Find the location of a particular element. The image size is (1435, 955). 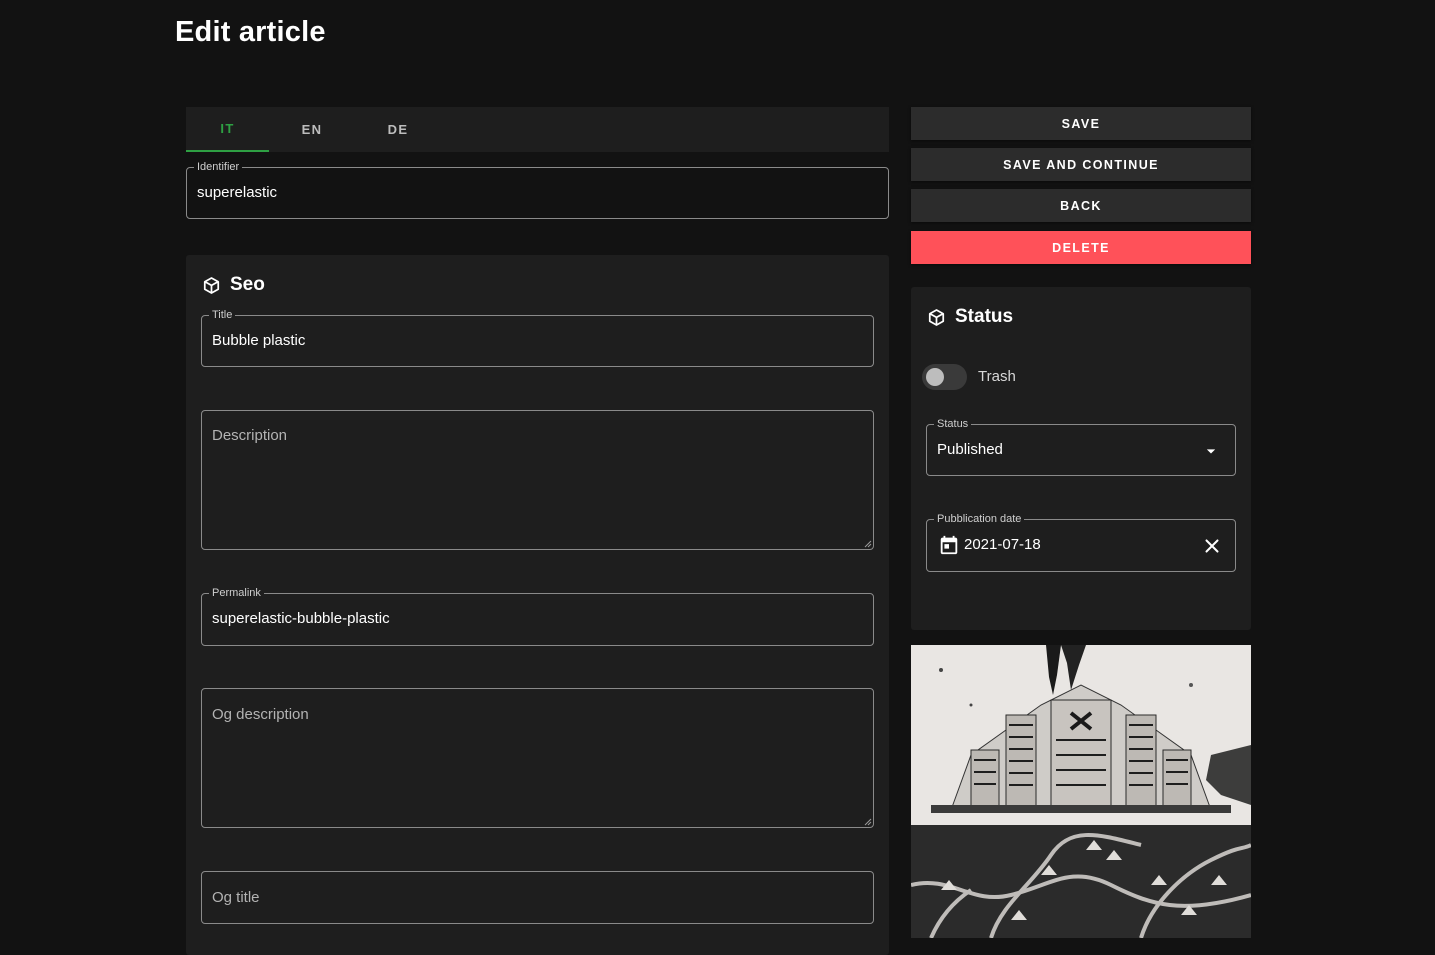

seo-title-value: Bubble plastic is located at coordinates (259, 340).